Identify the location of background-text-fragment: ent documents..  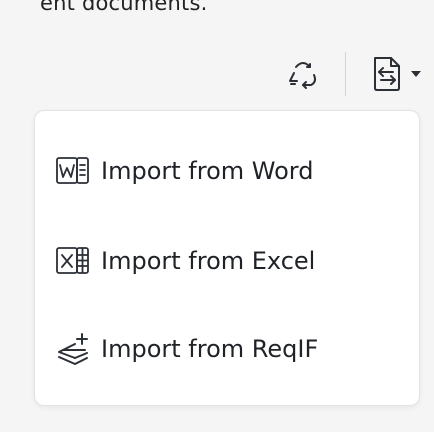
(124, 7).